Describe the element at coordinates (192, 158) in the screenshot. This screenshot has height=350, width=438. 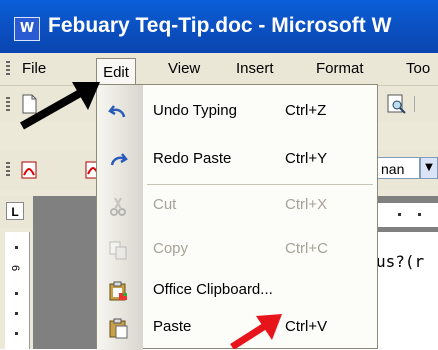
I see `menu-item-label: Redo Paste` at that location.